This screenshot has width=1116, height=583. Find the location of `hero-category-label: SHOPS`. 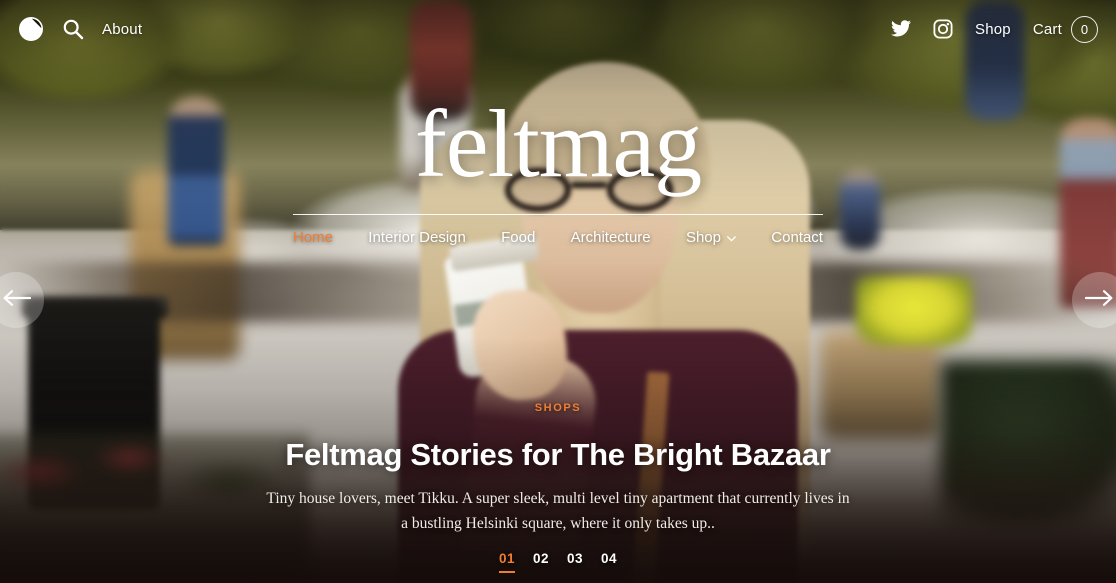

hero-category-label: SHOPS is located at coordinates (558, 408).